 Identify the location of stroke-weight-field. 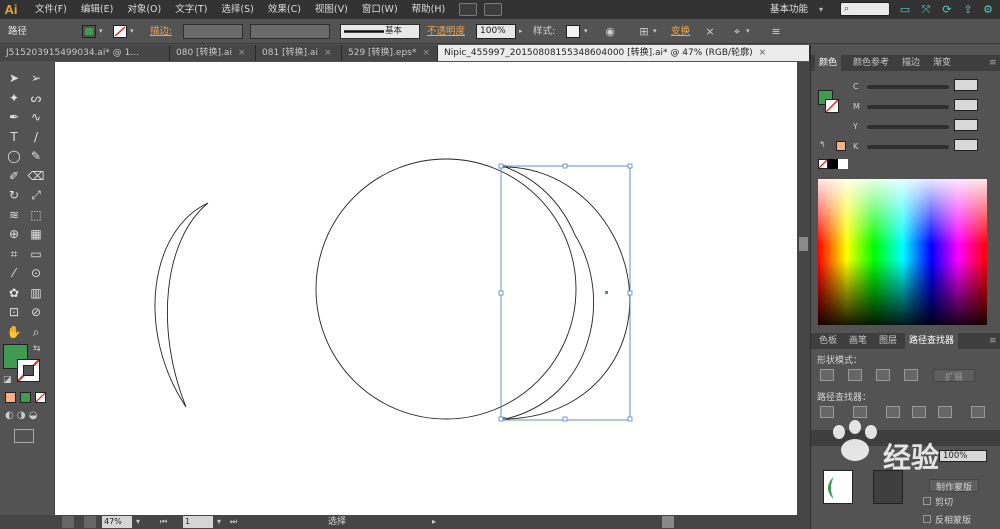
(213, 31).